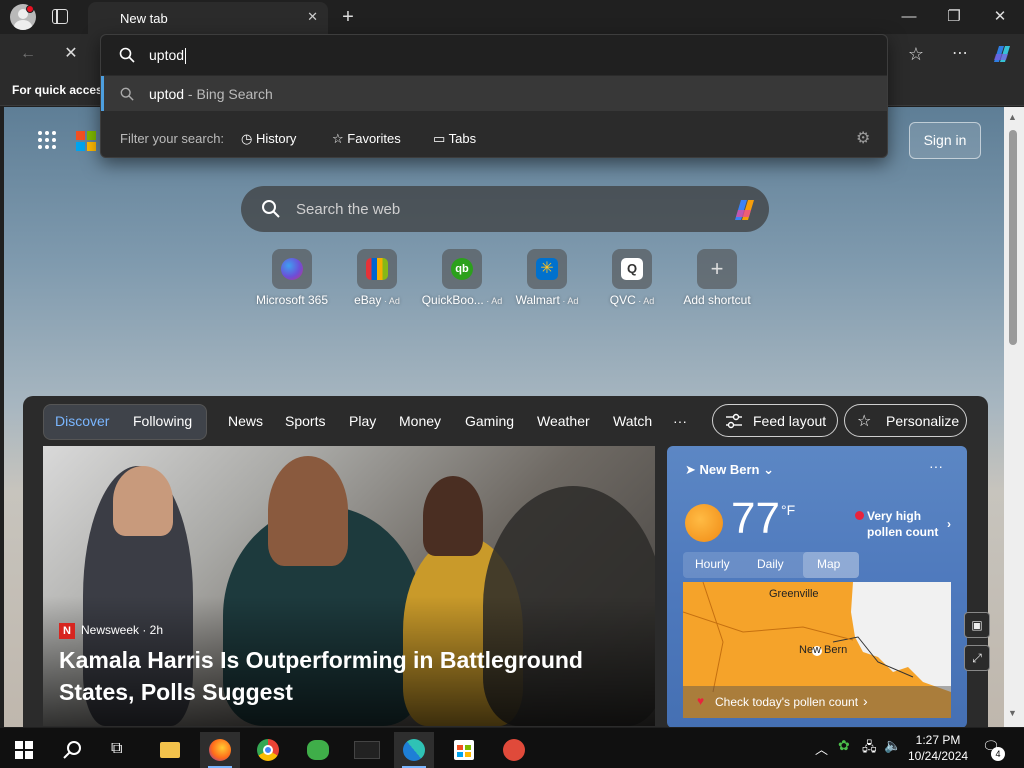 Image resolution: width=1024 pixels, height=768 pixels. What do you see at coordinates (916, 54) in the screenshot?
I see `favorites-icon: ☆` at bounding box center [916, 54].